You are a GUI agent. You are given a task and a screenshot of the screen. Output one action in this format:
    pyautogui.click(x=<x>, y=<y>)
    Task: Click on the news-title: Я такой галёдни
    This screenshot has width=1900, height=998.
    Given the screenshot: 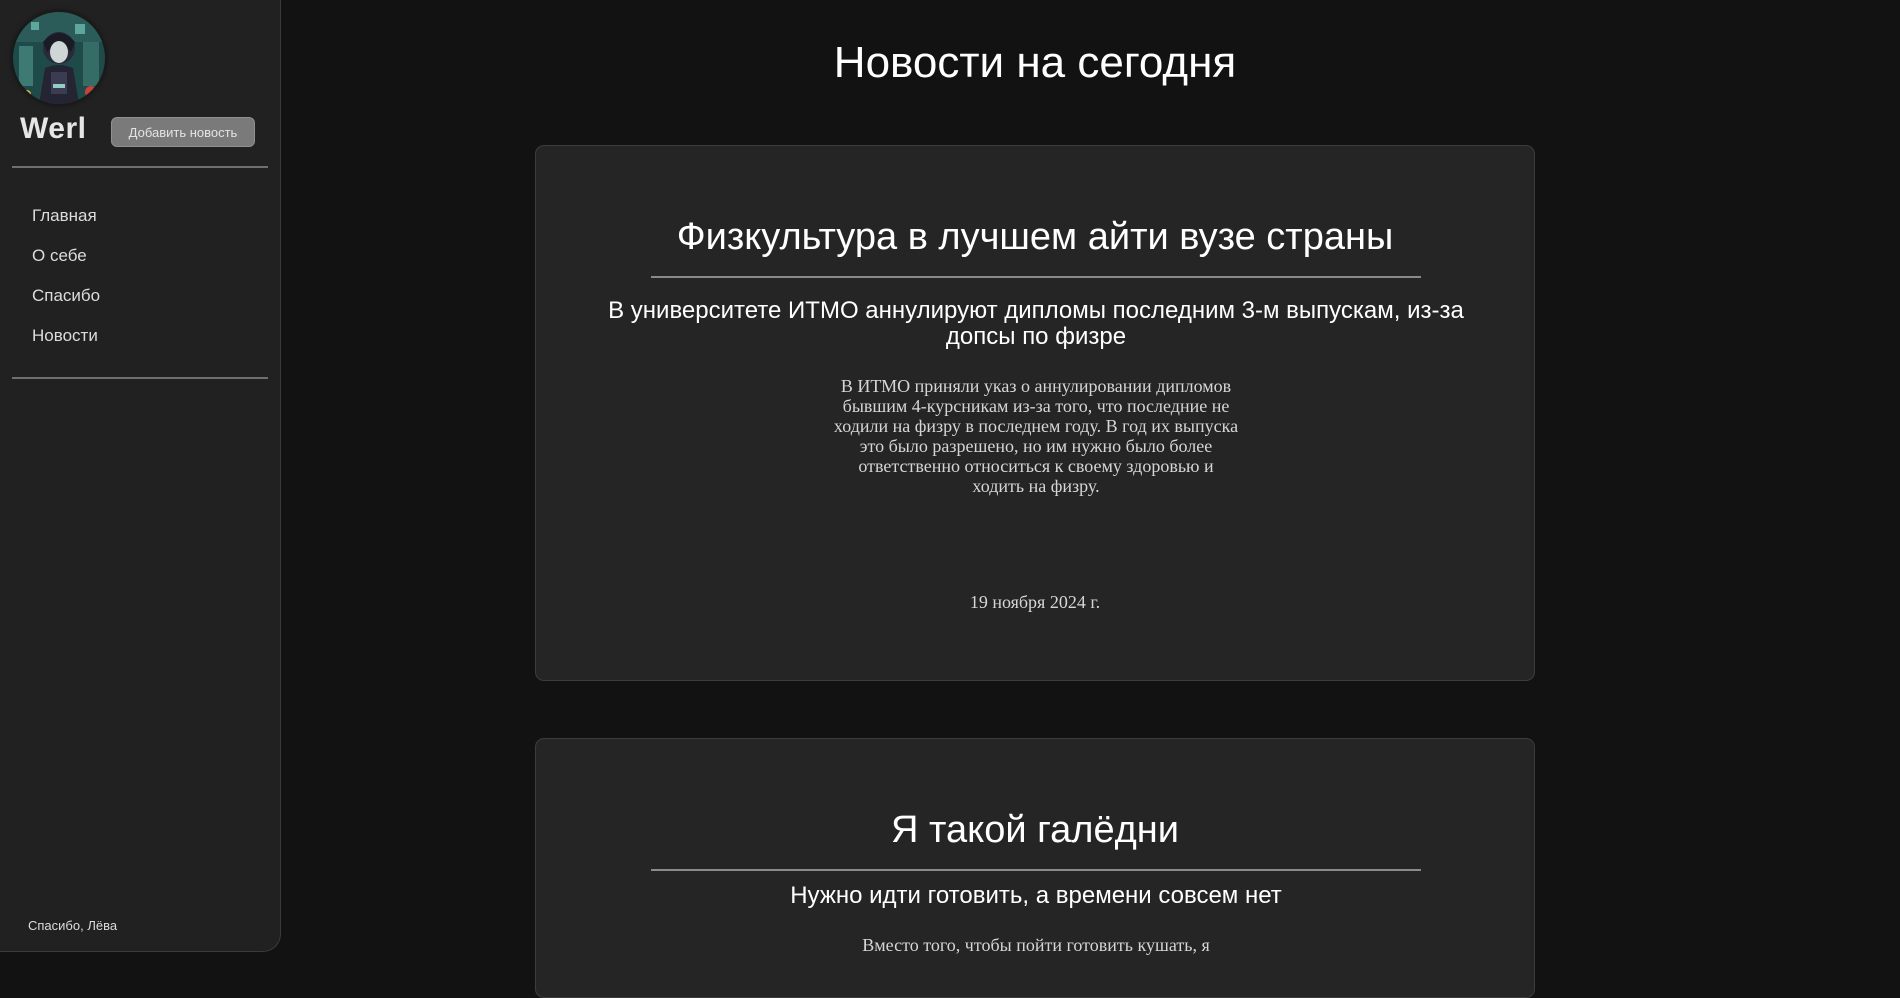 What is the action you would take?
    pyautogui.click(x=1035, y=830)
    